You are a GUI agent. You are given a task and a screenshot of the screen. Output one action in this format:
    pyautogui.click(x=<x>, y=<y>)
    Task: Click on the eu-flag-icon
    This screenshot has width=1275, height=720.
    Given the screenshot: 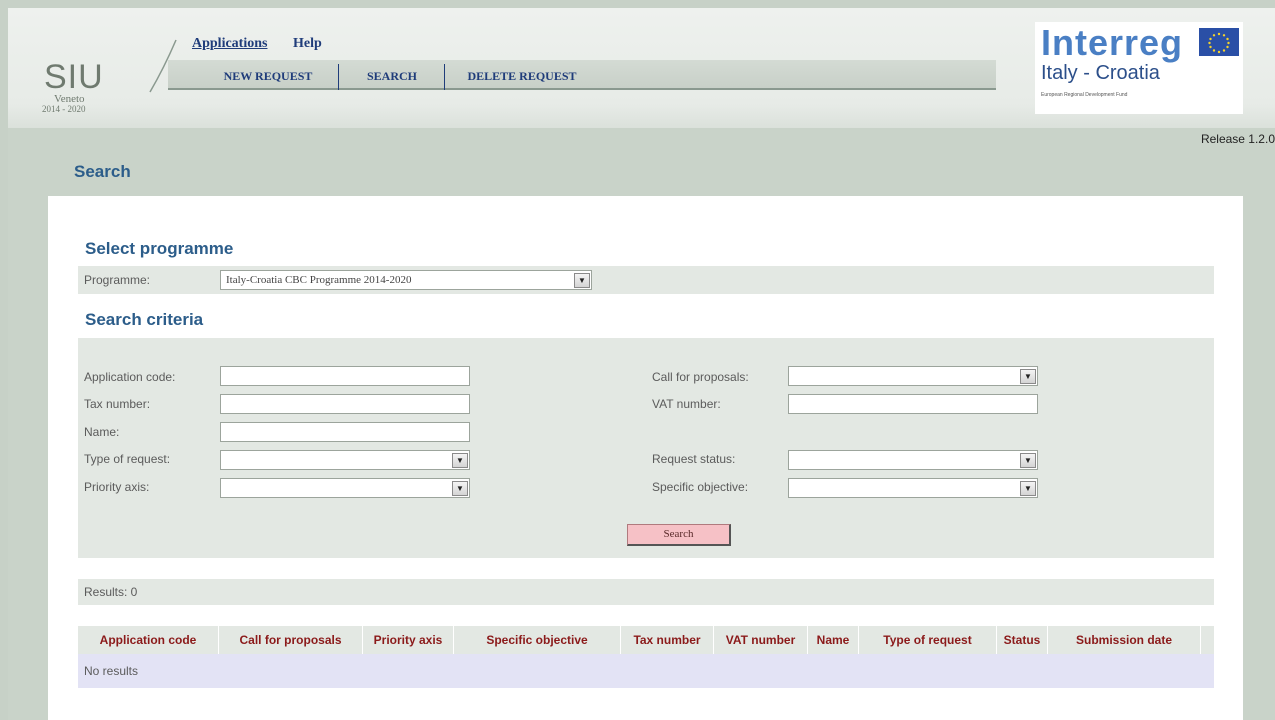 What is the action you would take?
    pyautogui.click(x=1219, y=42)
    